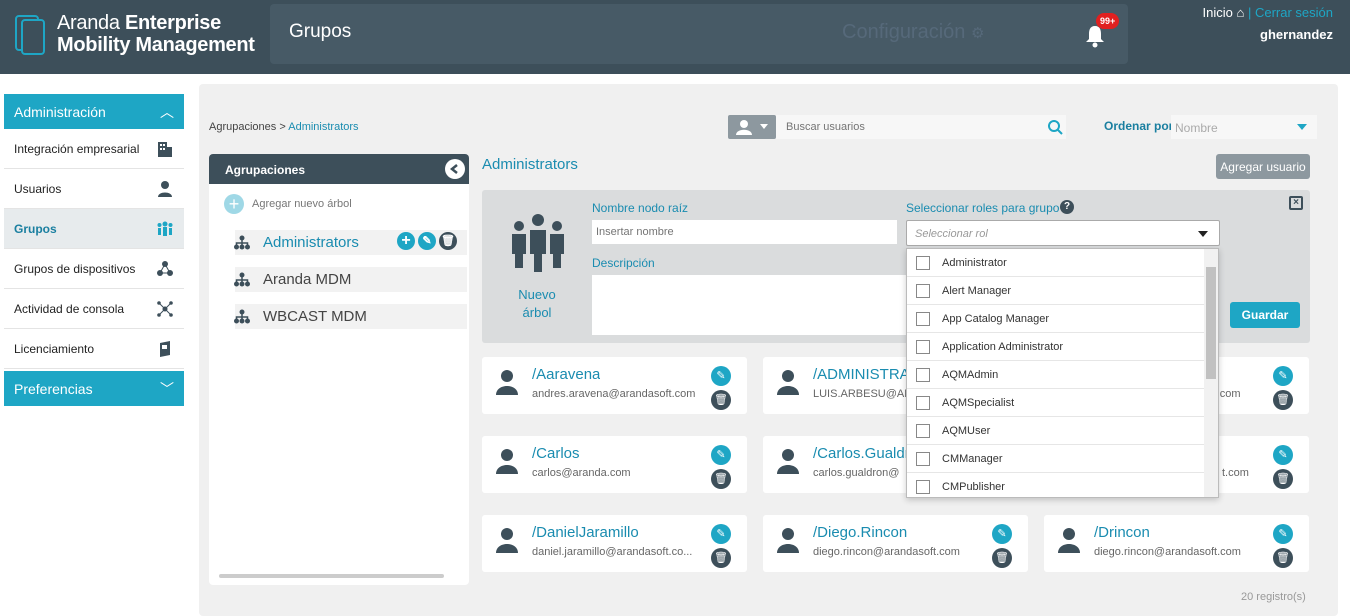 The width and height of the screenshot is (1350, 616). Describe the element at coordinates (1055, 127) in the screenshot. I see `search-icon` at that location.